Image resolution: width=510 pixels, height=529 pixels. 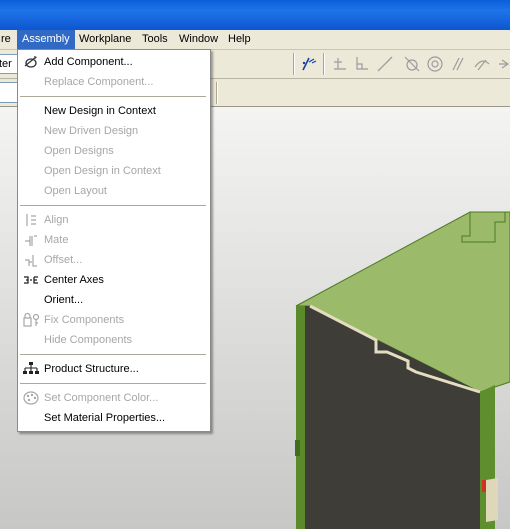 What do you see at coordinates (56, 240) in the screenshot?
I see `menu-item-label: Mate` at bounding box center [56, 240].